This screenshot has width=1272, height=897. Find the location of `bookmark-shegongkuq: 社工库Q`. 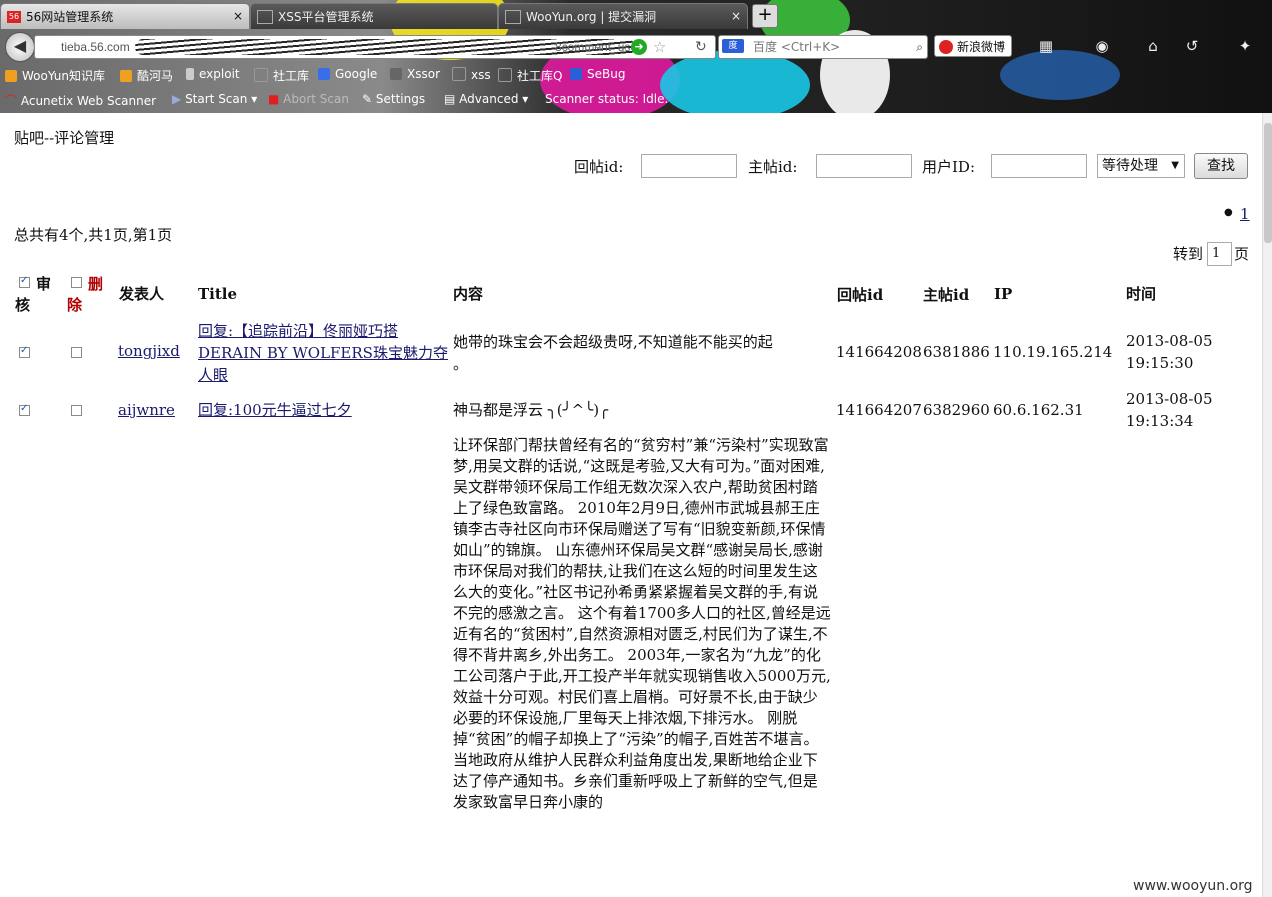

bookmark-shegongkuq: 社工库Q is located at coordinates (530, 75).